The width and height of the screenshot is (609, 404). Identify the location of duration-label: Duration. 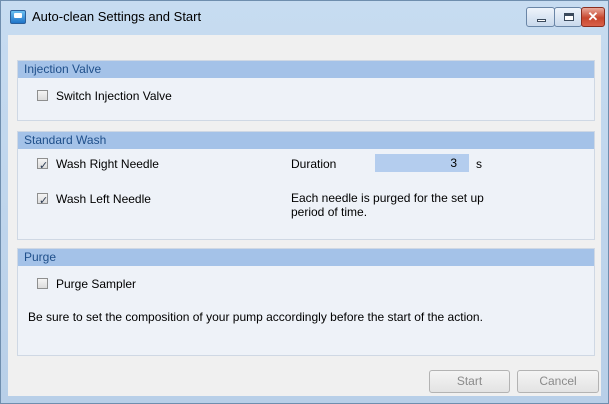
(314, 164).